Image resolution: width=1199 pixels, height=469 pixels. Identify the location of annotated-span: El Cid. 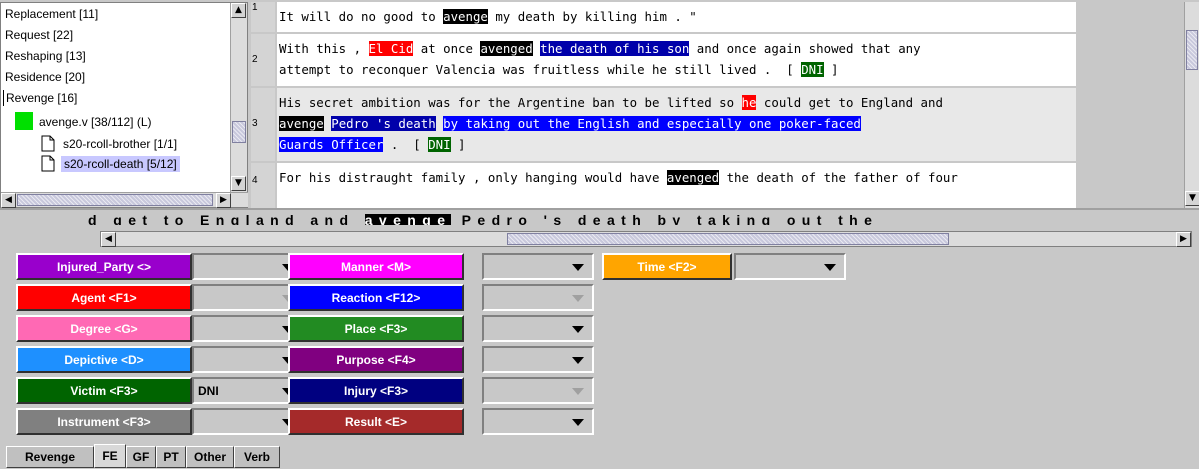
(391, 48).